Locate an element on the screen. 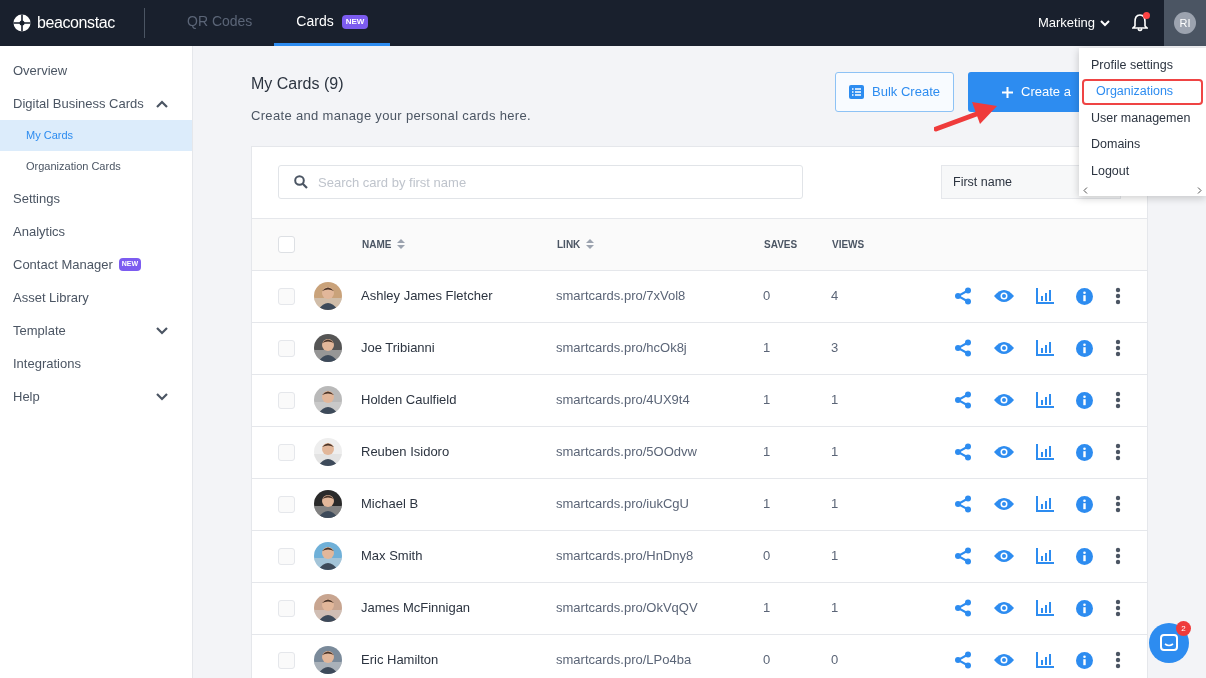 Image resolution: width=1206 pixels, height=678 pixels. link-cell: smartcards.pro/7xVol8 is located at coordinates (659, 296).